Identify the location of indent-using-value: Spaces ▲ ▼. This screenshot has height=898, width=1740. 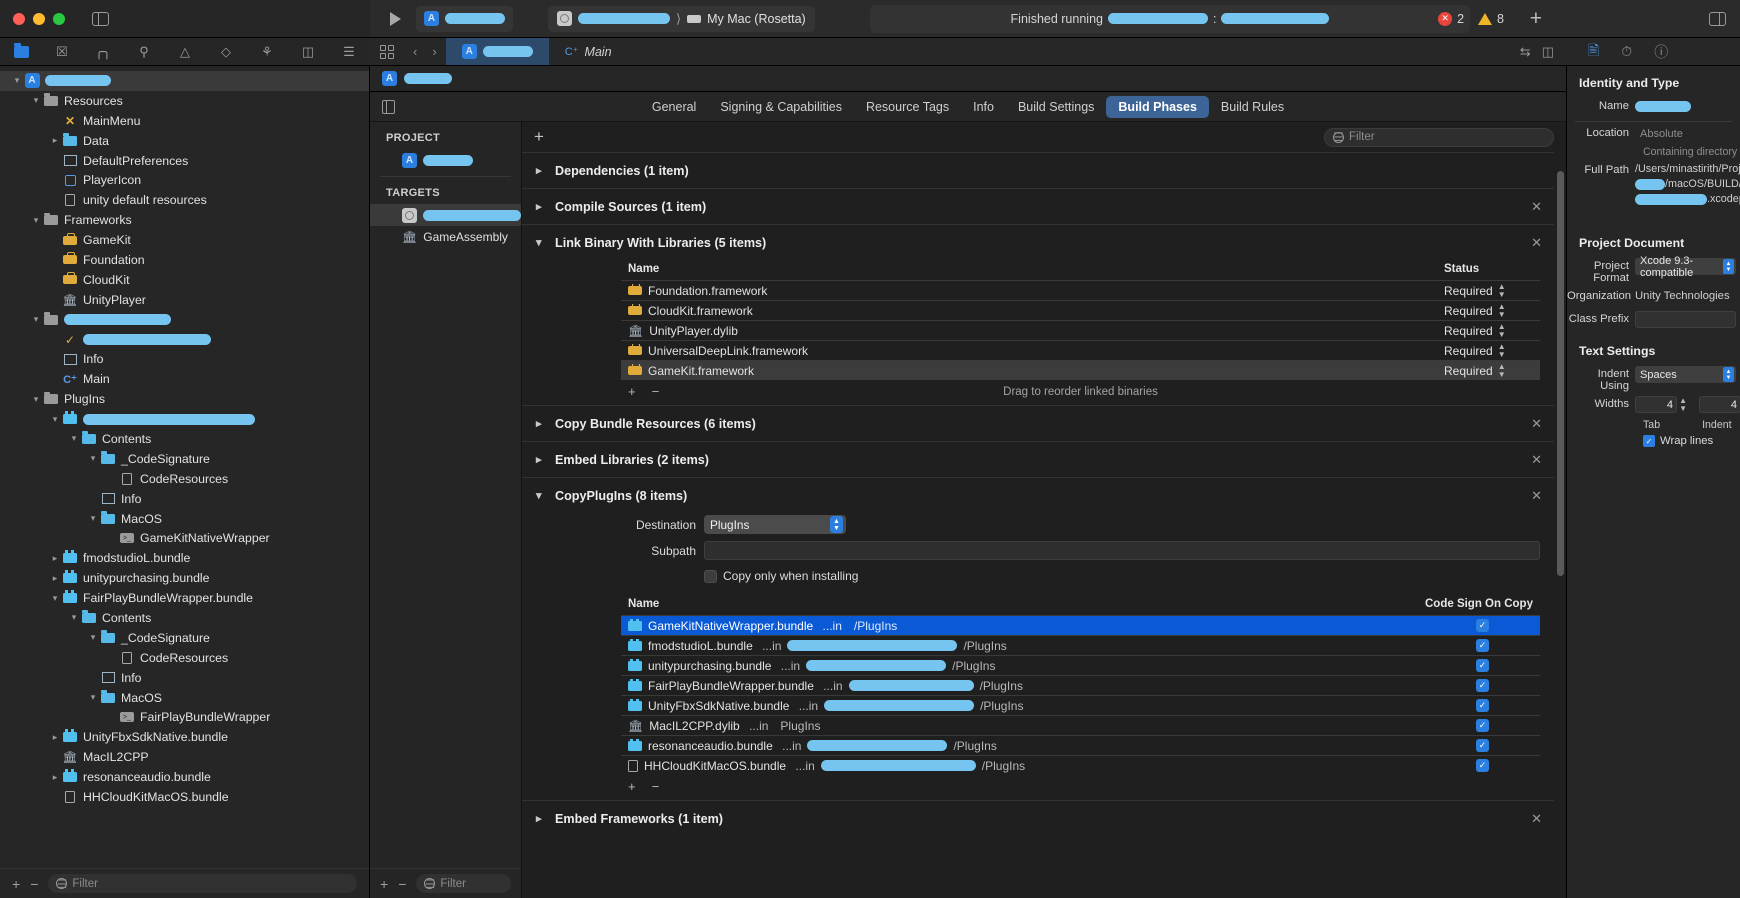
(1685, 374).